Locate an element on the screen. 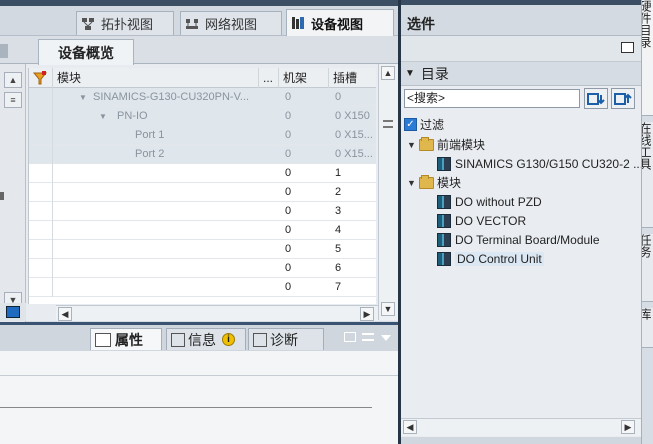 Image resolution: width=653 pixels, height=444 pixels. tab-topology-label: 拓扑视图 is located at coordinates (127, 24).